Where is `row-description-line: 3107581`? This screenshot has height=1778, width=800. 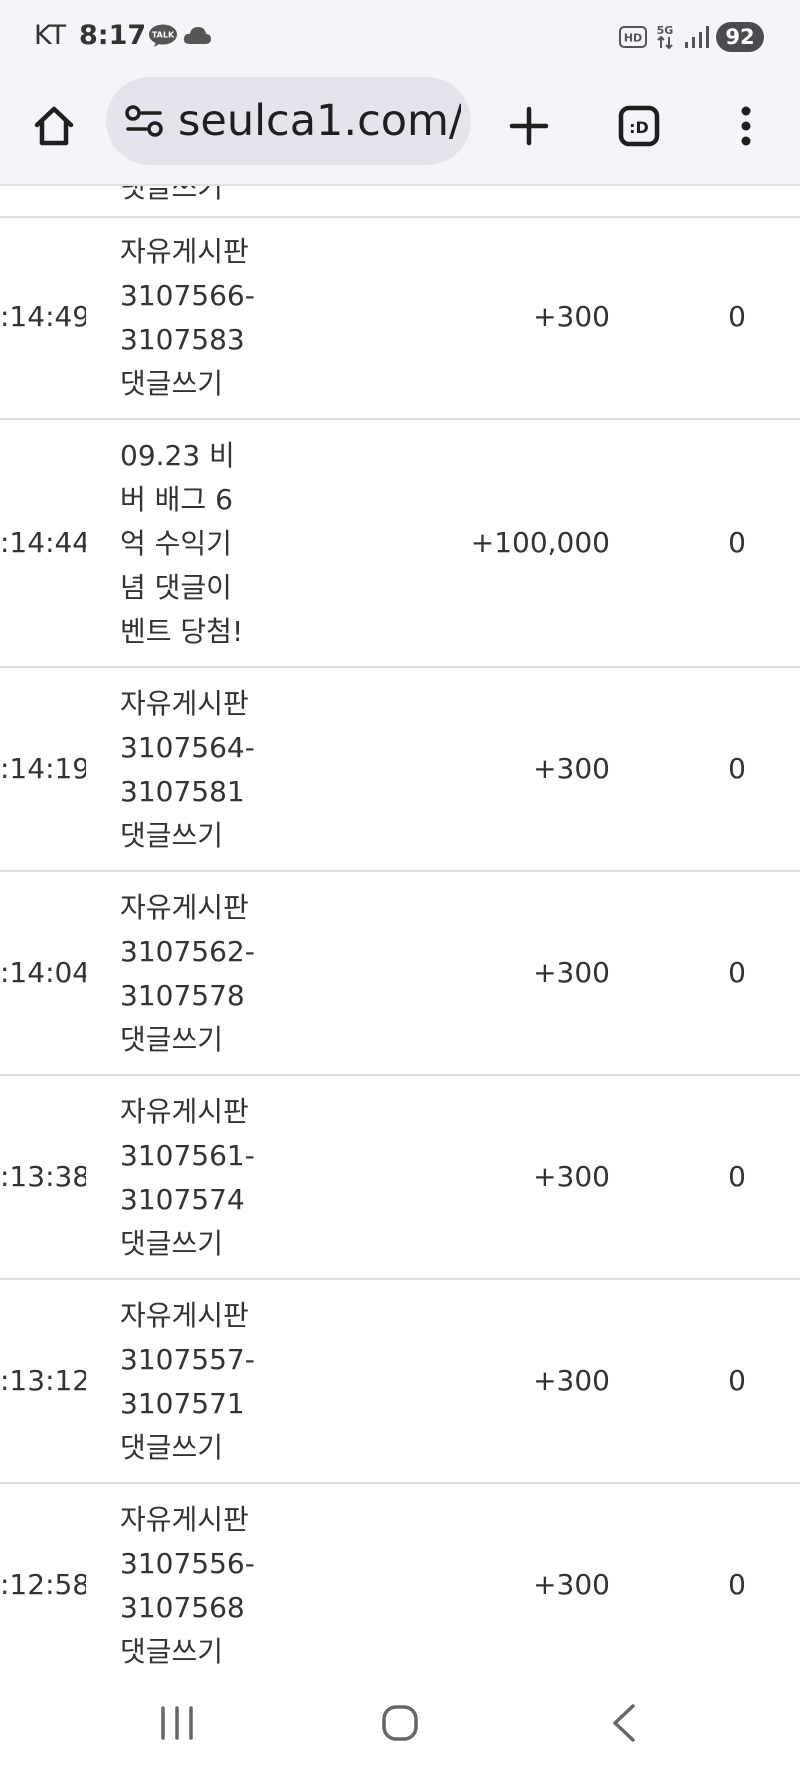 row-description-line: 3107581 is located at coordinates (182, 791).